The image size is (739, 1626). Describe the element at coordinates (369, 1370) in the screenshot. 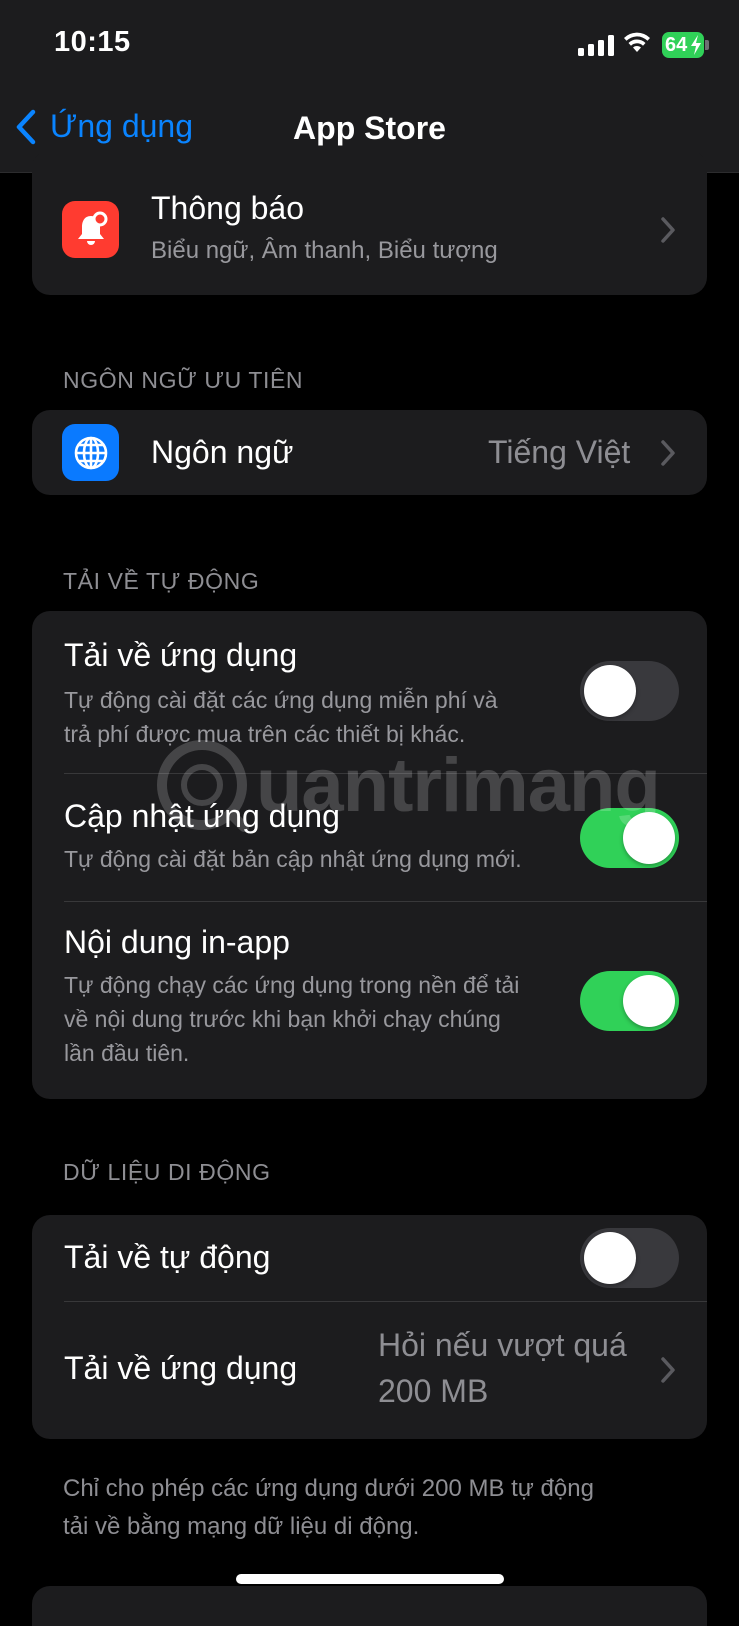

I see `cellular-app-downloads-row: Tải về ứng dụng Hỏi nếu vượt quá 200 MB` at that location.